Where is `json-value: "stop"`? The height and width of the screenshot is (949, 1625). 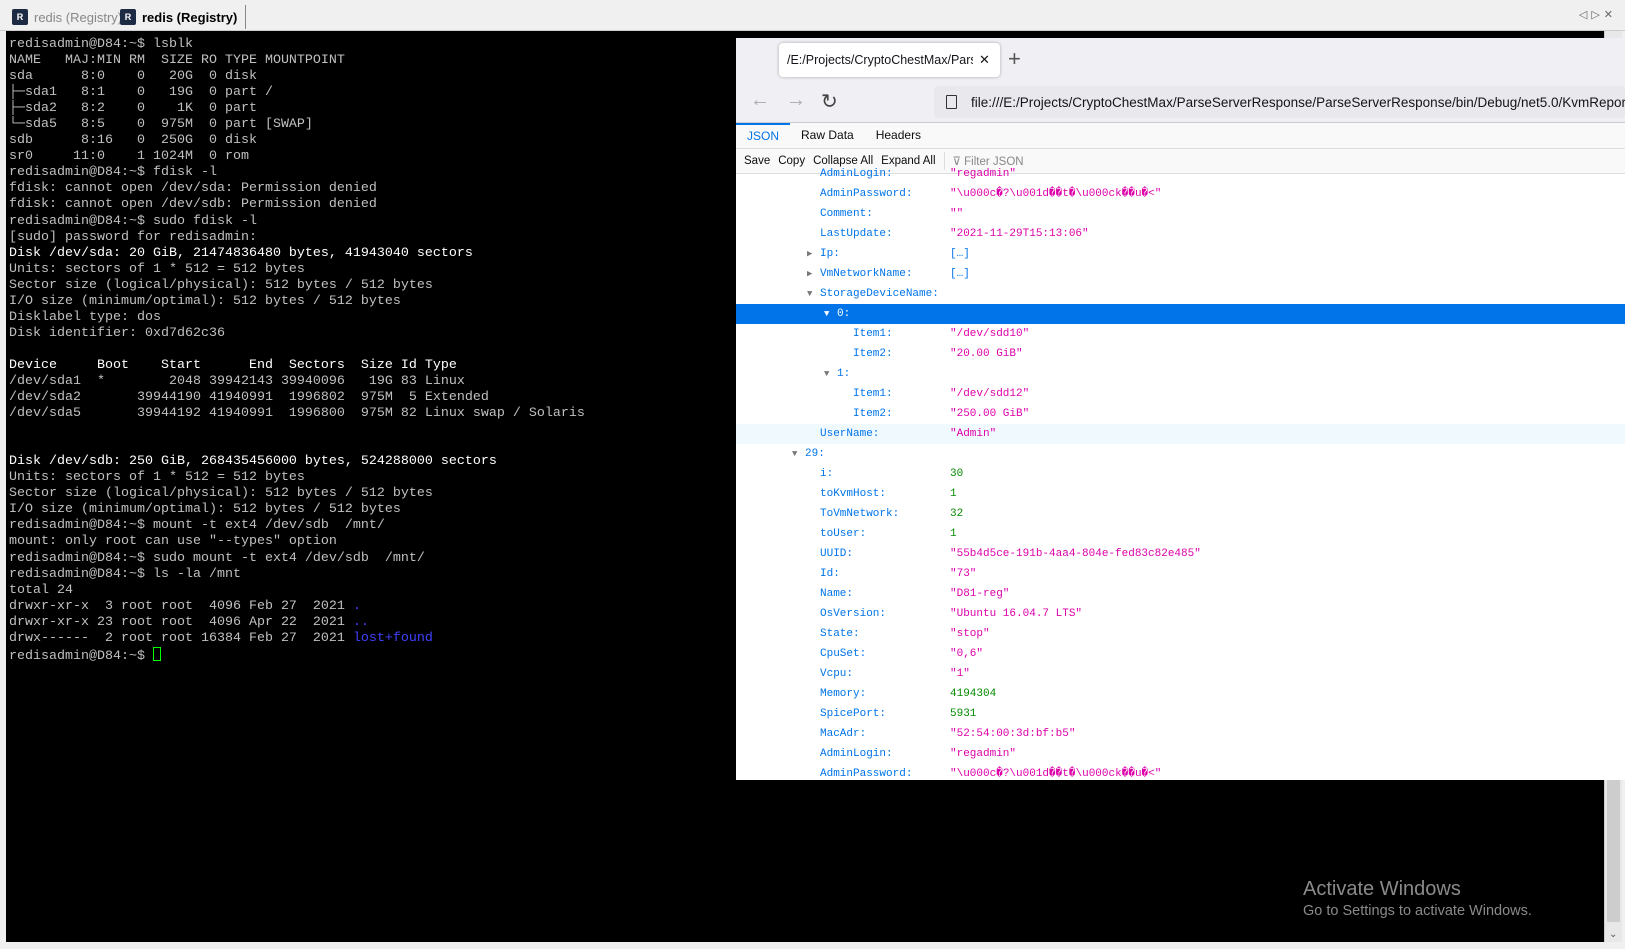 json-value: "stop" is located at coordinates (970, 634).